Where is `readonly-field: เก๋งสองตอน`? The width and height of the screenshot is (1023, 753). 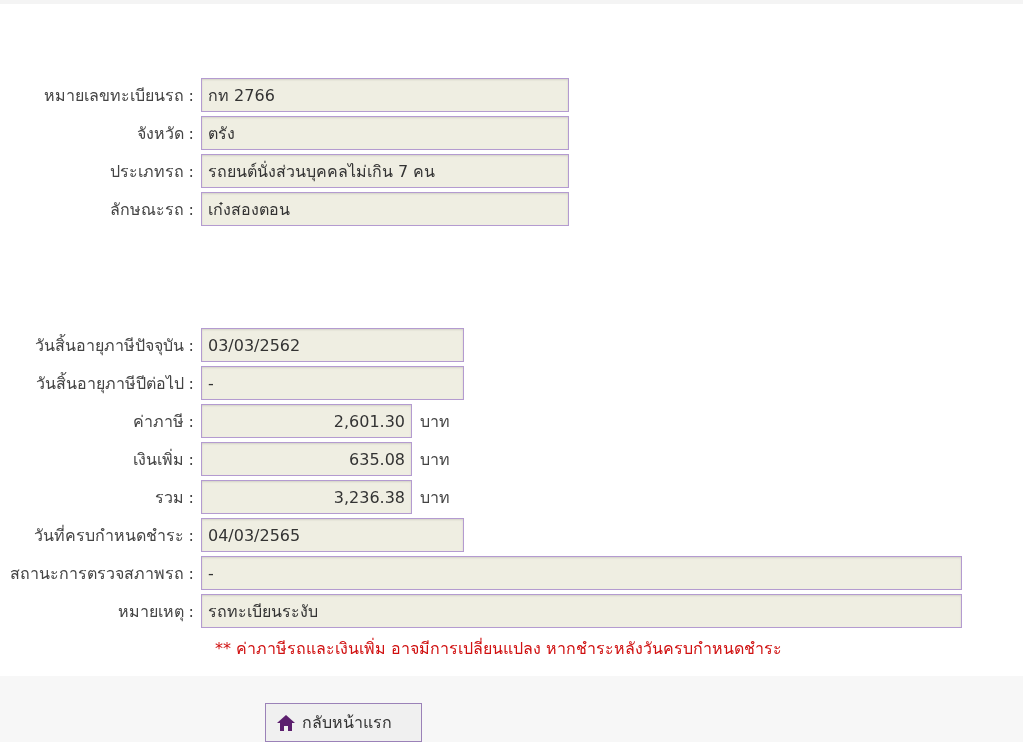
readonly-field: เก๋งสองตอน is located at coordinates (385, 209).